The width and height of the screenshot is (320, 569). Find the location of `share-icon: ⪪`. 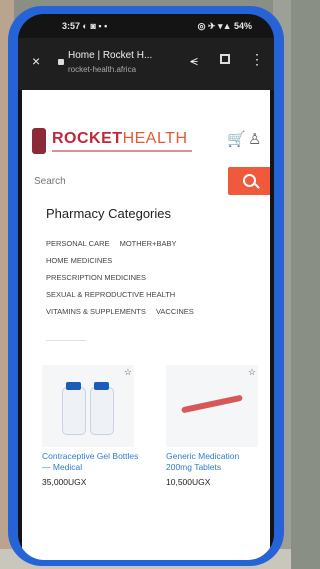

share-icon: ⪪ is located at coordinates (194, 60).